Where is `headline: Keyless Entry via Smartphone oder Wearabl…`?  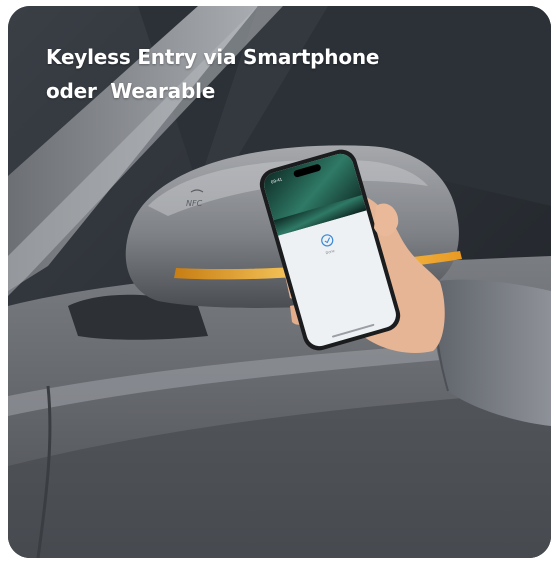
headline: Keyless Entry via Smartphone oder Wearabl… is located at coordinates (212, 74).